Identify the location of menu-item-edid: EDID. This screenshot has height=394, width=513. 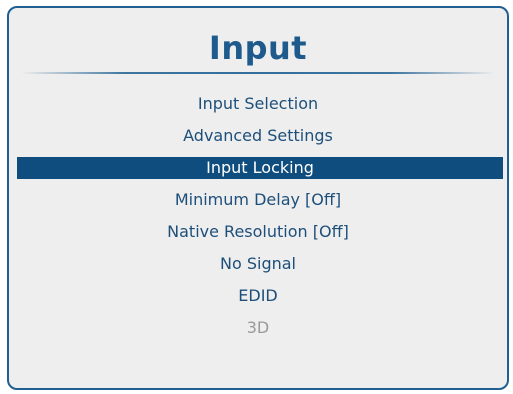
(258, 296).